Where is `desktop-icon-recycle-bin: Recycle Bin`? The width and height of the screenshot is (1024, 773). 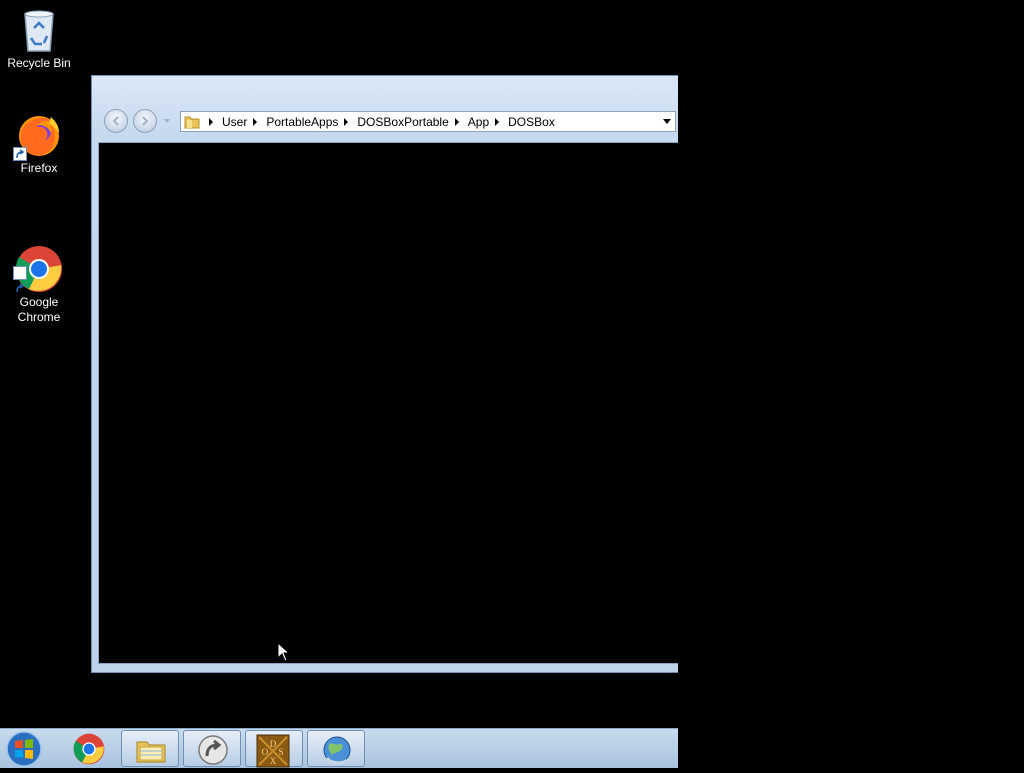
desktop-icon-recycle-bin: Recycle Bin is located at coordinates (39, 38).